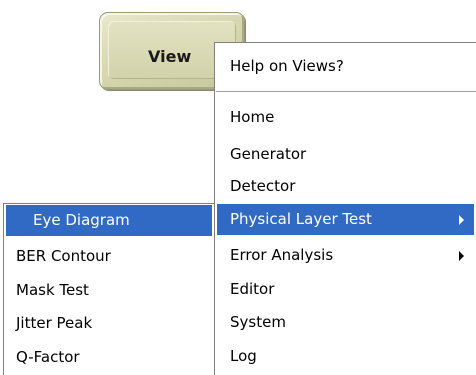 The height and width of the screenshot is (375, 476). I want to click on submenu-item-eye-diagram: Eye Diagram, so click(109, 220).